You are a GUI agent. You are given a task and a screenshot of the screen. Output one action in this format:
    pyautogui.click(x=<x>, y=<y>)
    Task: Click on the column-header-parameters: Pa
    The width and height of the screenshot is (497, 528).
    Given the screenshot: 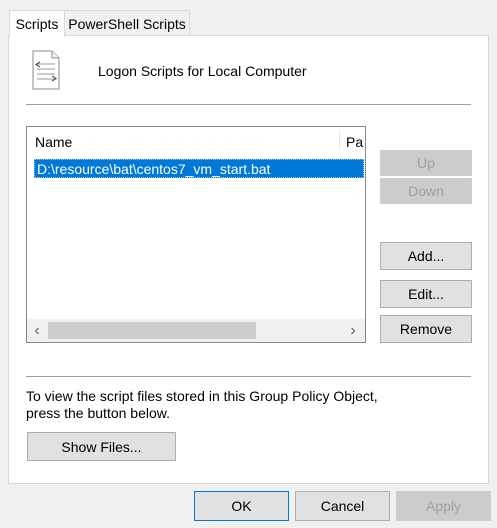 What is the action you would take?
    pyautogui.click(x=352, y=139)
    